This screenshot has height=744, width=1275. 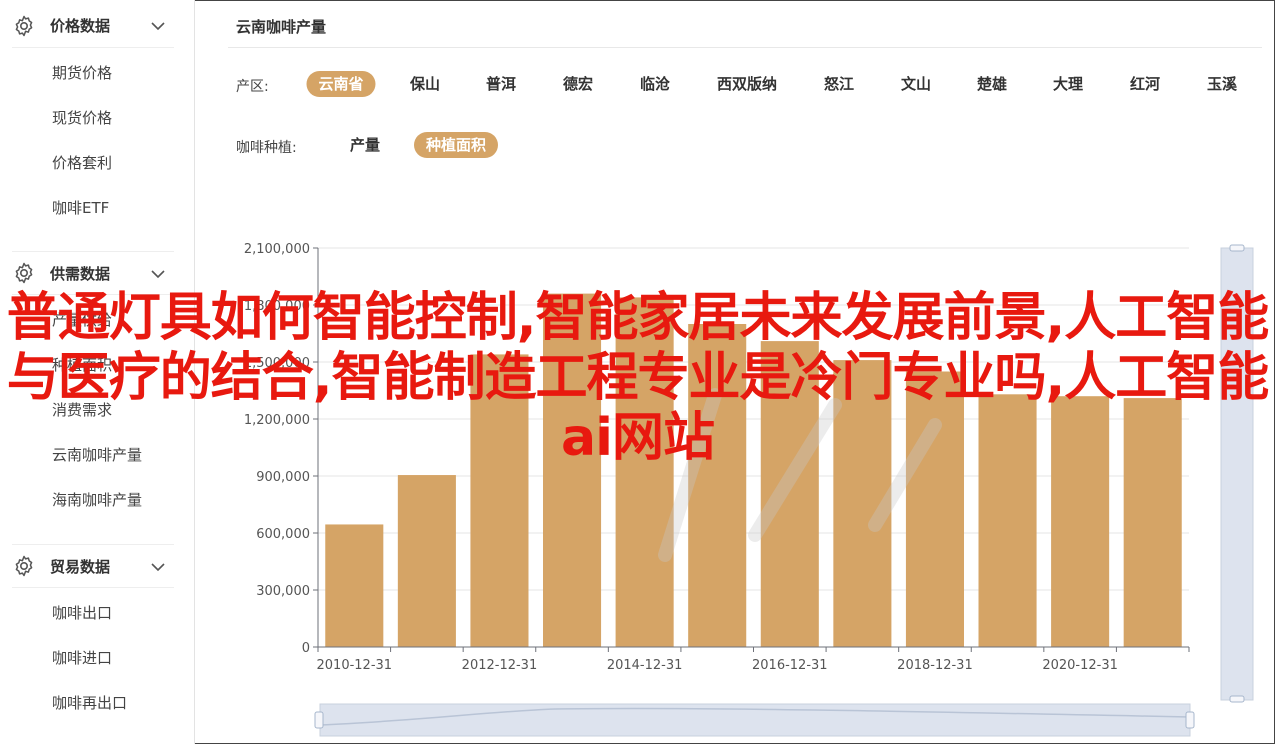 What do you see at coordinates (456, 145) in the screenshot?
I see `variety-chip-planting-area: 种植面积` at bounding box center [456, 145].